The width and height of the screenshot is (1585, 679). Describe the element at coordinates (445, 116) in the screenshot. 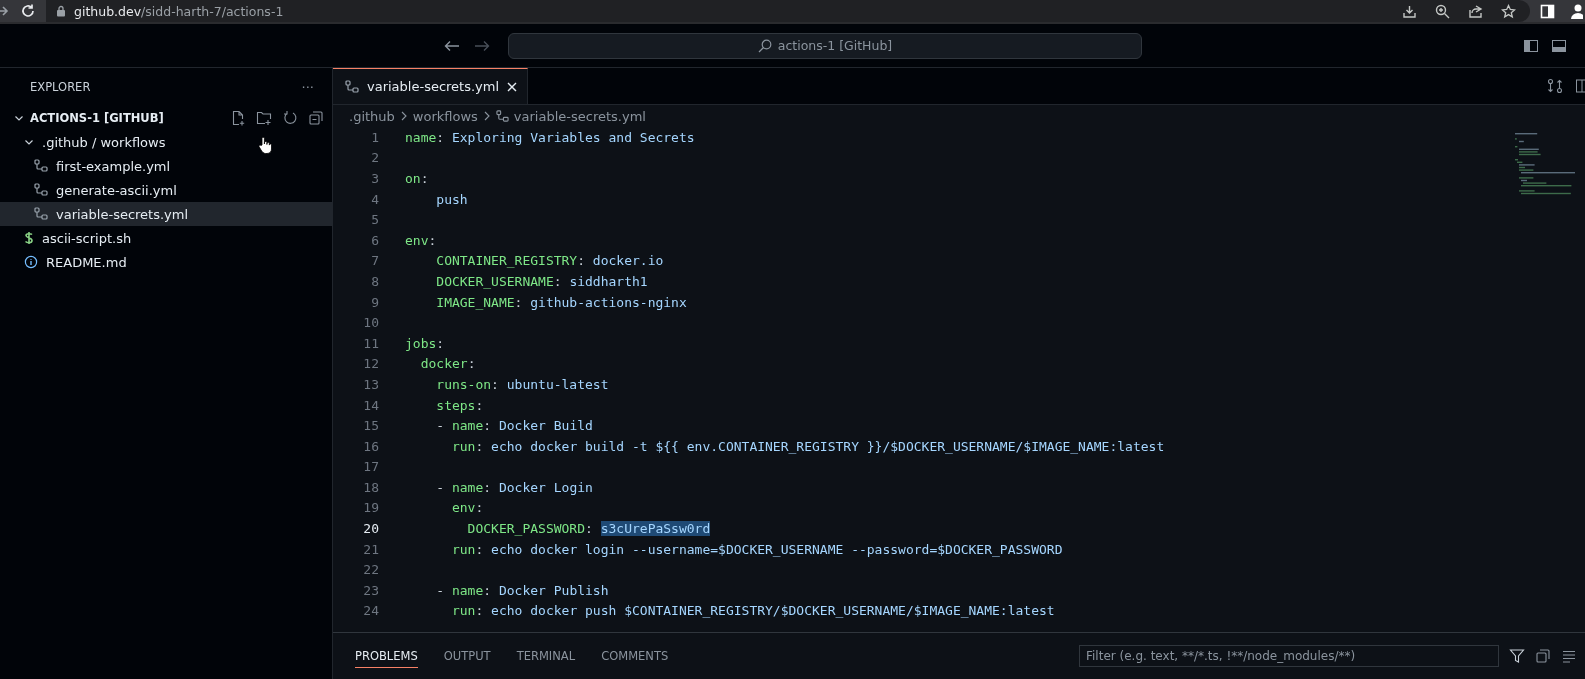

I see `breadcrumb-item: workflows` at that location.